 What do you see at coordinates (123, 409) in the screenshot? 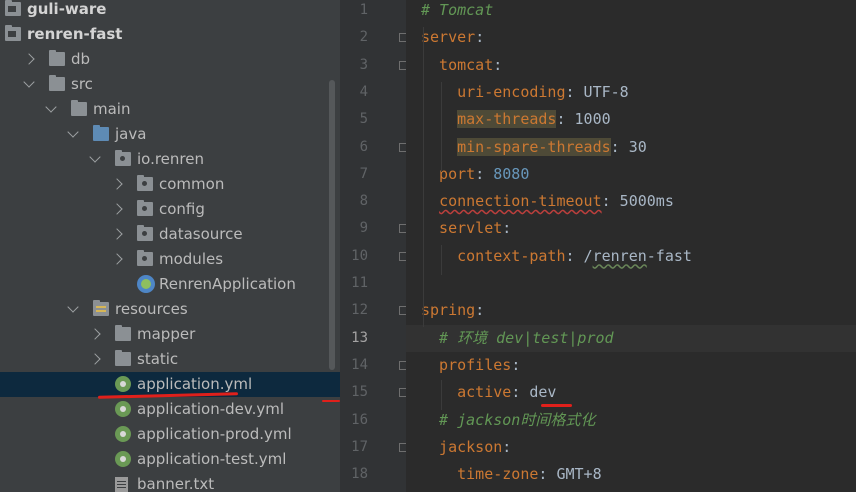
I see `spring-yml-icon` at bounding box center [123, 409].